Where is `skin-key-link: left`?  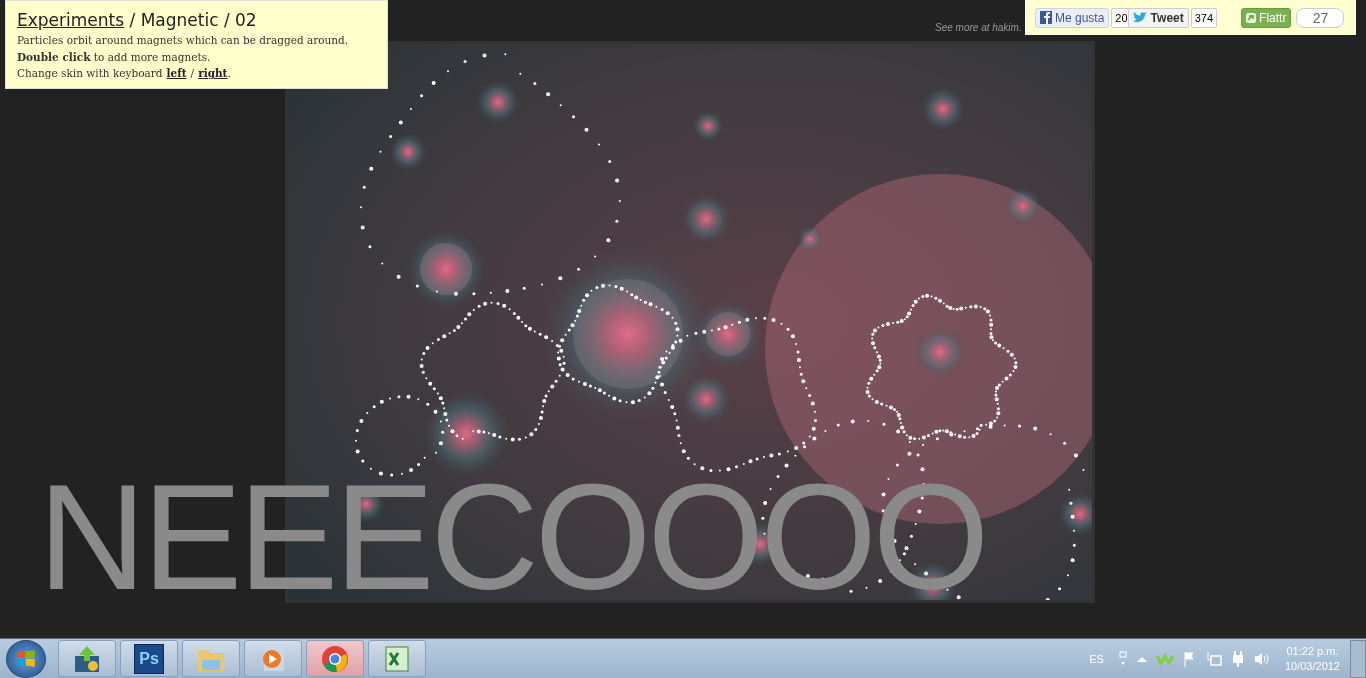
skin-key-link: left is located at coordinates (176, 73).